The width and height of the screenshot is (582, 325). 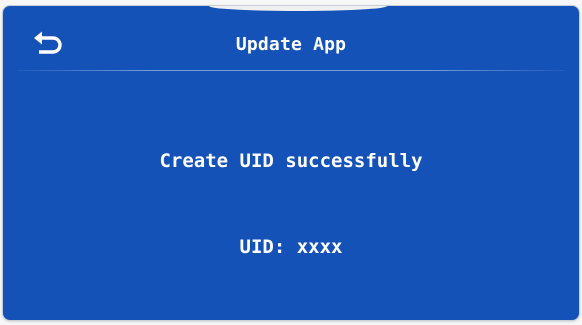 What do you see at coordinates (291, 247) in the screenshot?
I see `uid-value: UID: xxxx` at bounding box center [291, 247].